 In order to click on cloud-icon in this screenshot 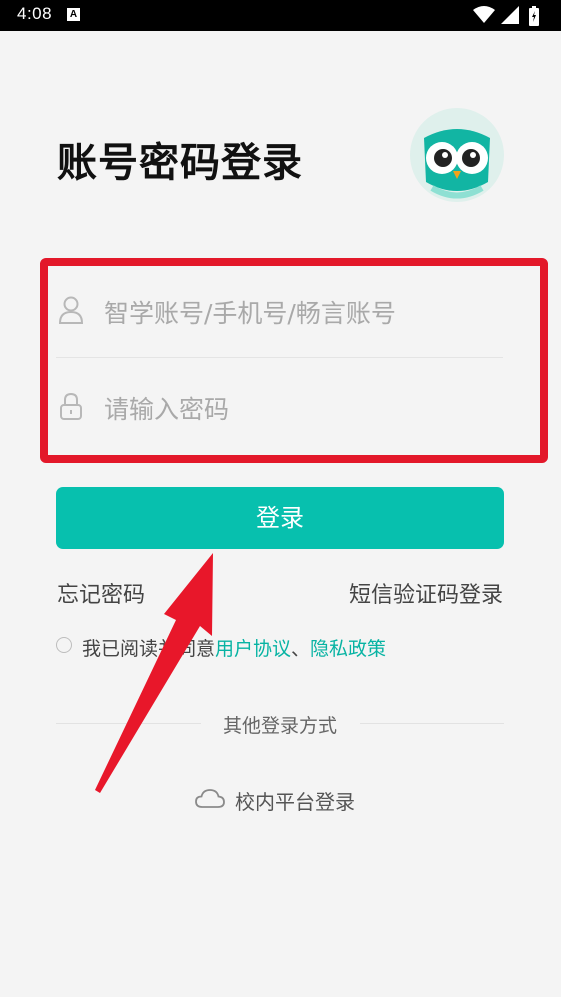, I will do `click(210, 798)`.